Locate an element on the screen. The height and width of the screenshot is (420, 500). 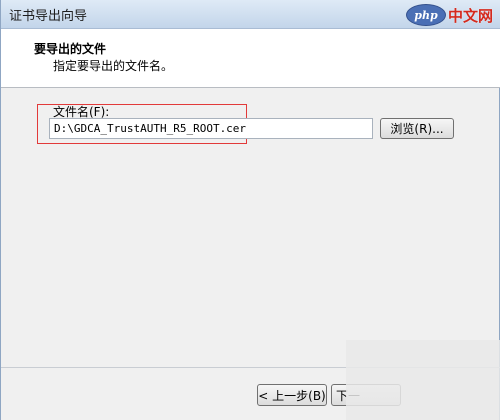
watermark-overlay is located at coordinates (423, 380).